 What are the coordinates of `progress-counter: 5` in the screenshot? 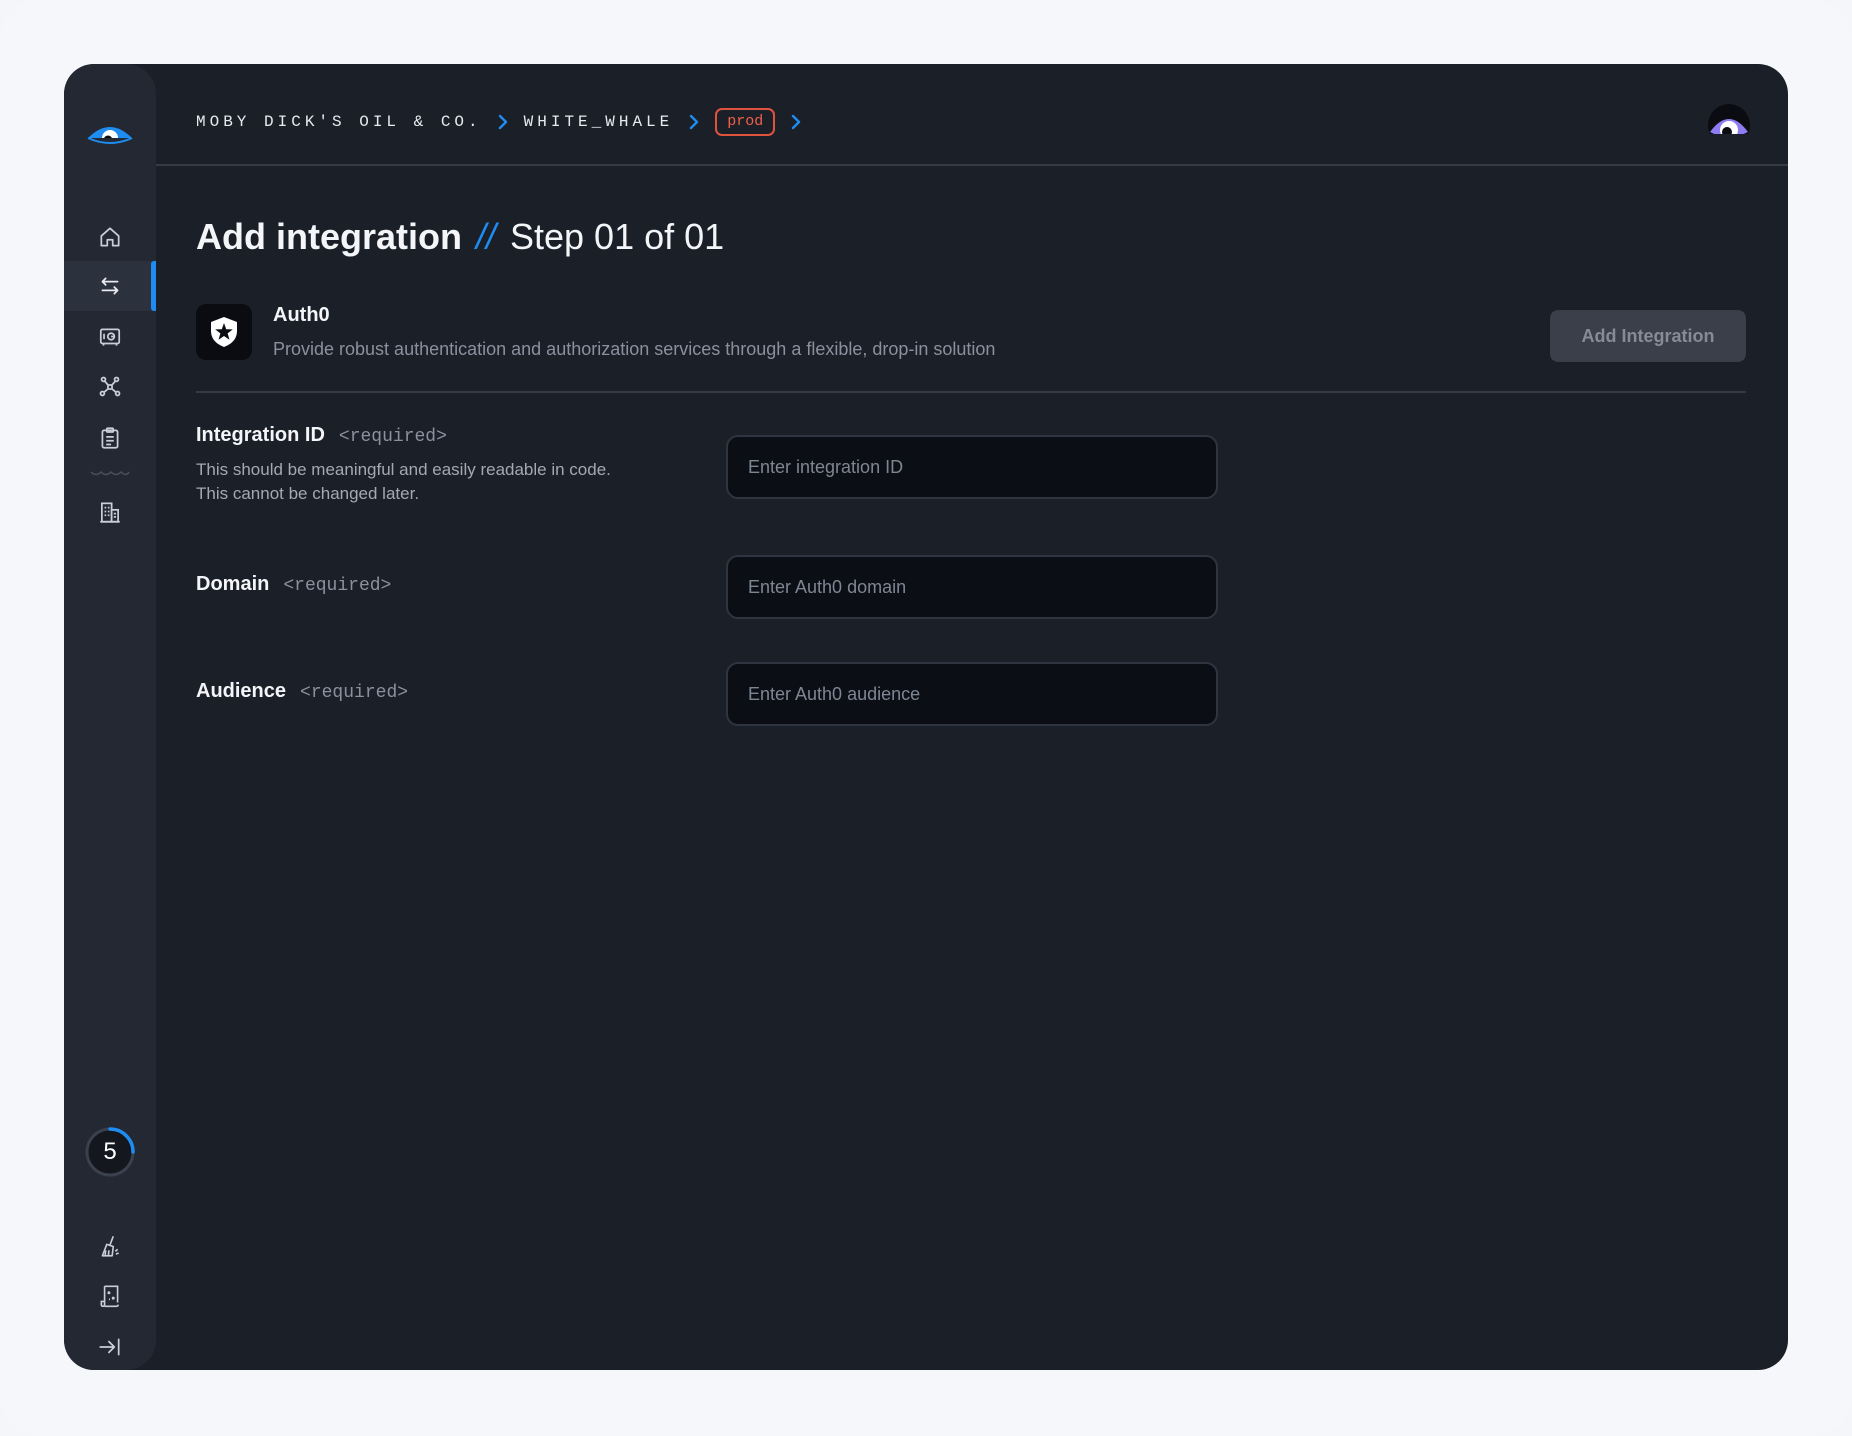 It's located at (110, 1152).